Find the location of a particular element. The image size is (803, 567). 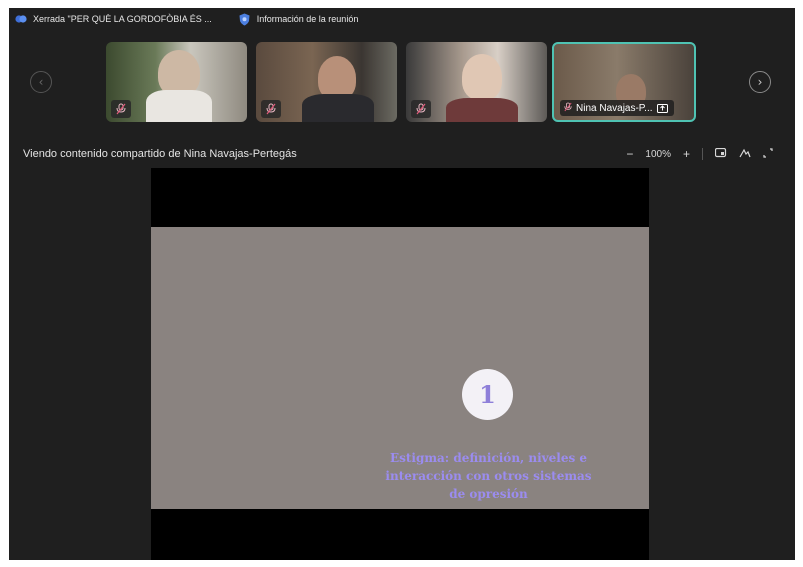

chevron-right-icon: › is located at coordinates (760, 82).